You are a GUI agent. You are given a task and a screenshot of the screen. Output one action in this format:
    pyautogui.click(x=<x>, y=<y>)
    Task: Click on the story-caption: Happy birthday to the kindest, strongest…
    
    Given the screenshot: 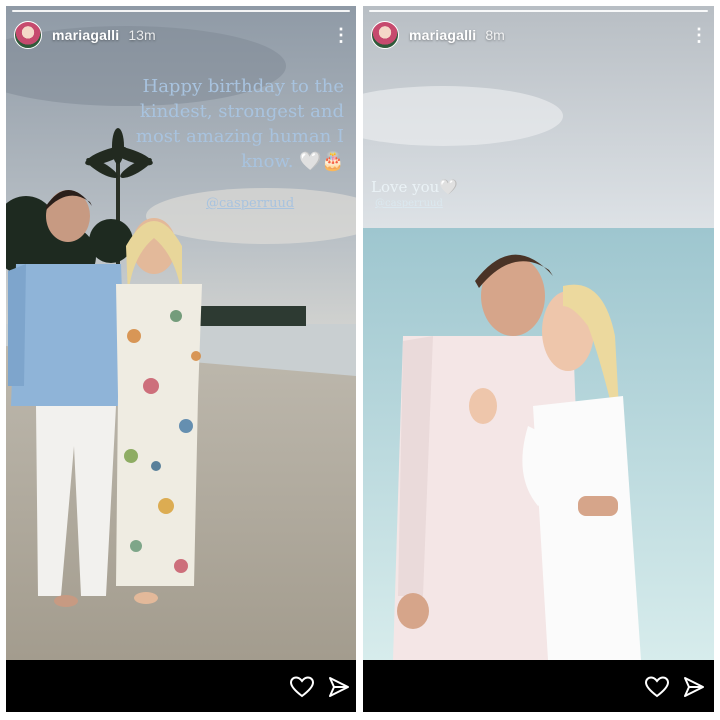 What is the action you would take?
    pyautogui.click(x=239, y=124)
    